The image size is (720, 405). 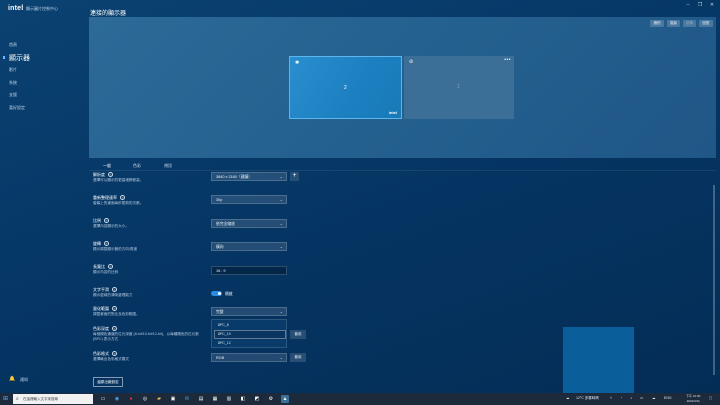 What do you see at coordinates (215, 399) in the screenshot?
I see `app-icon: ▦` at bounding box center [215, 399].